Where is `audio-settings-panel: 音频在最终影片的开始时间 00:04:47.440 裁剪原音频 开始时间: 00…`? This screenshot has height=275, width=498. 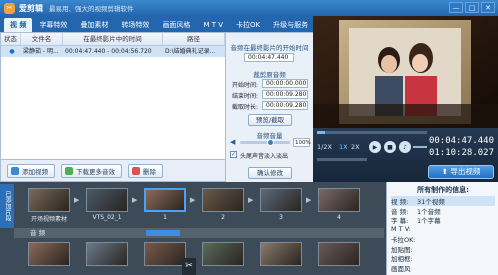 audio-settings-panel: 音频在最终影片的开始时间 00:04:47.440 裁剪原音频 开始时间: 00… is located at coordinates (269, 107).